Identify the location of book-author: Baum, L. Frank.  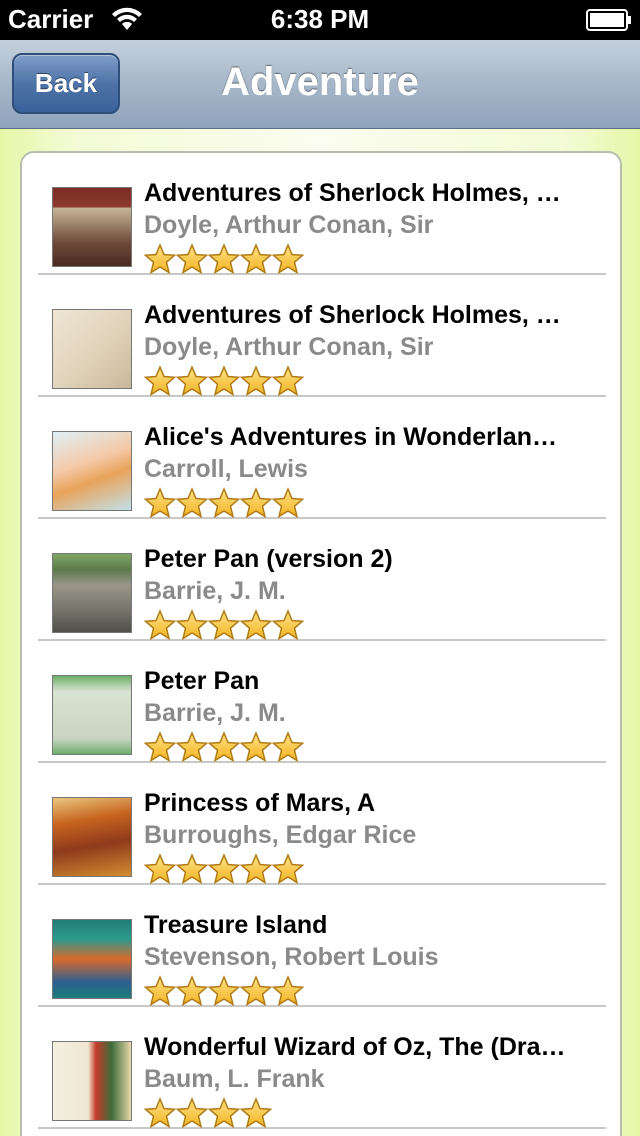
(234, 1079).